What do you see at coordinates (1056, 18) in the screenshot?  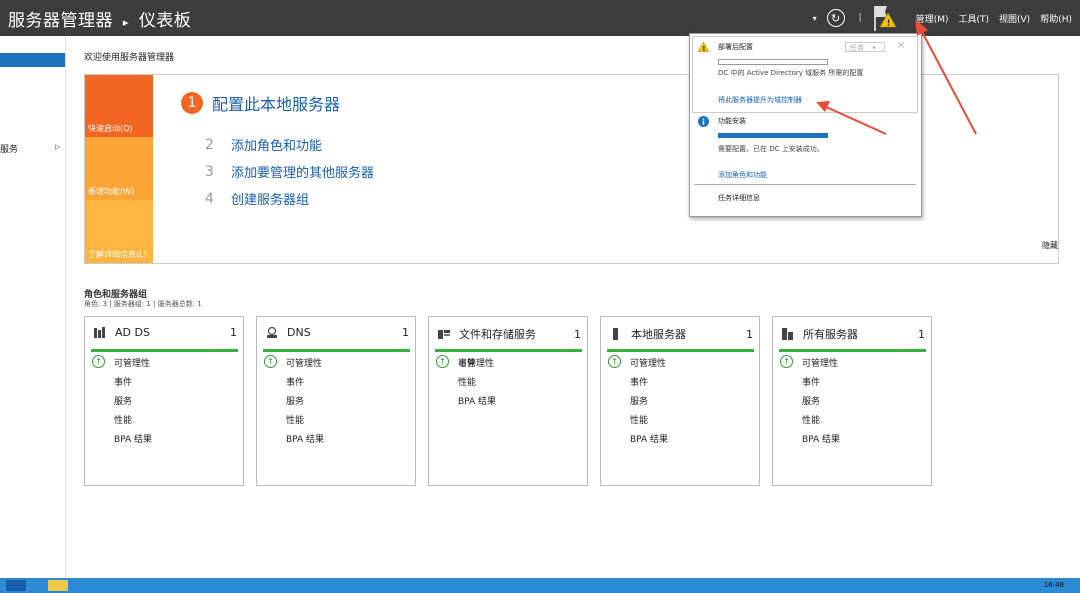 I see `menu-help: 帮助(H)` at bounding box center [1056, 18].